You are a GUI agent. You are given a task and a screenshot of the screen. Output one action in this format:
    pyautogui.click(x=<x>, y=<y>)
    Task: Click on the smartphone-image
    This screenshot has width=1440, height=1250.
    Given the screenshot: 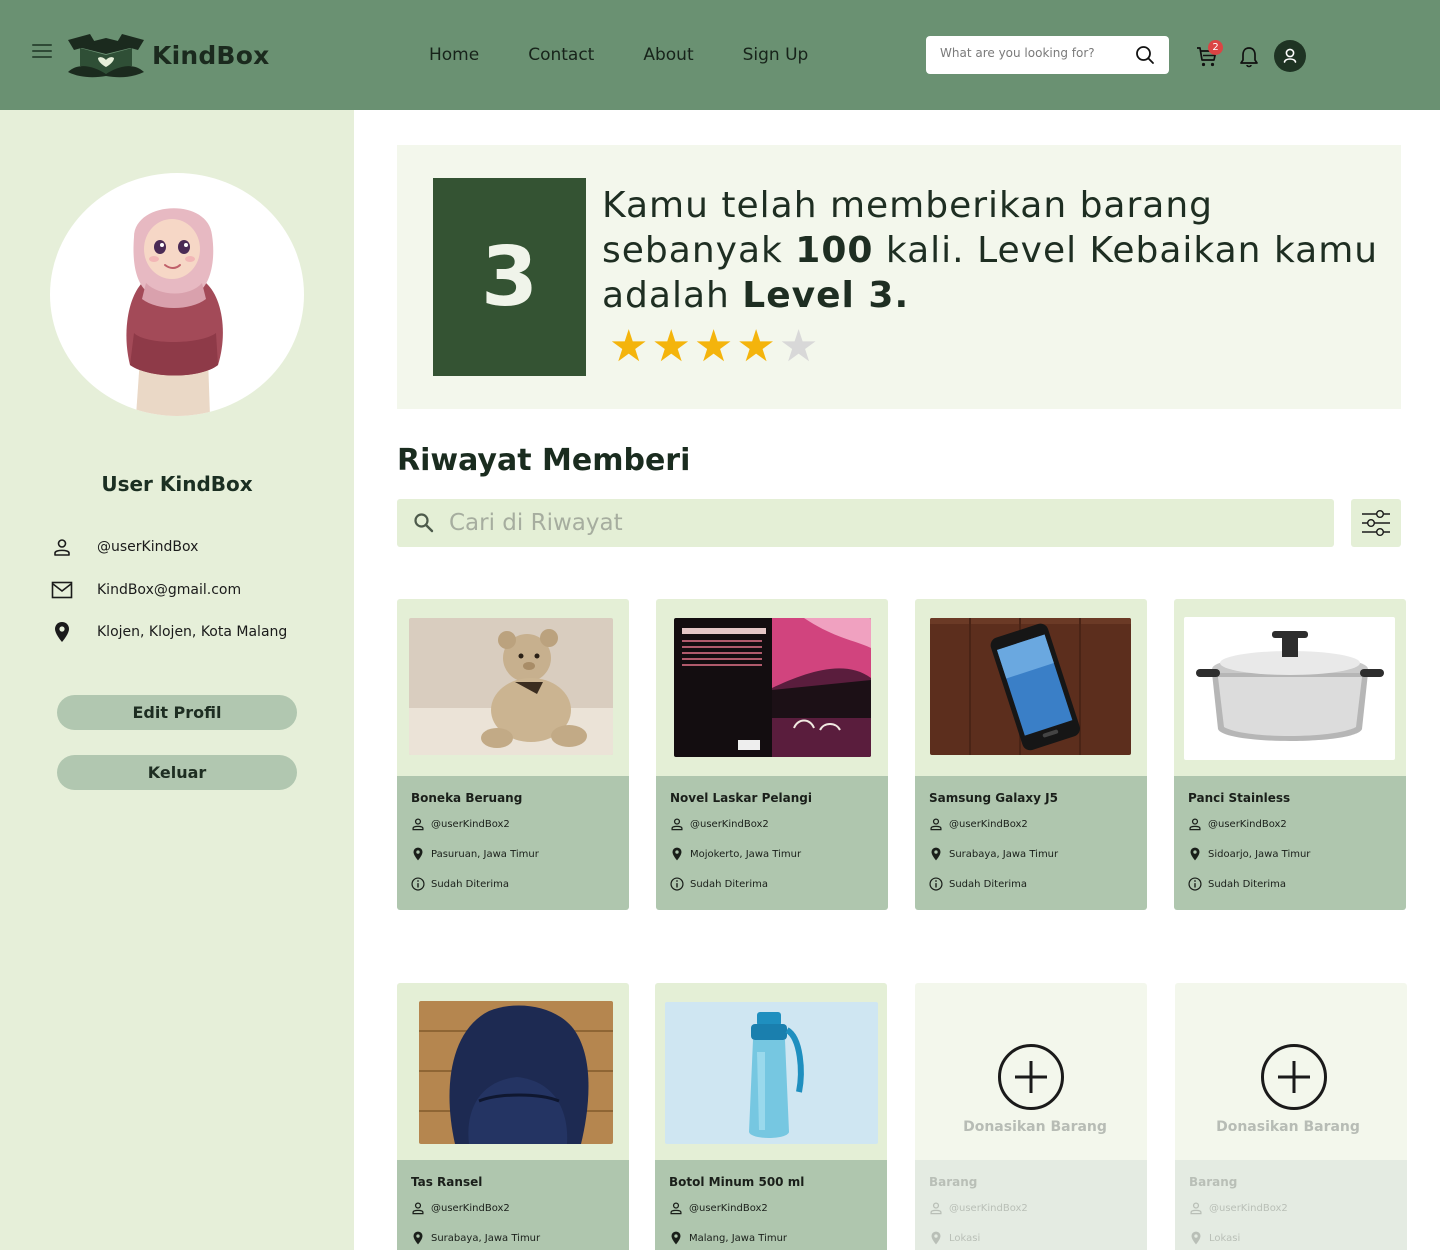 What is the action you would take?
    pyautogui.click(x=1030, y=686)
    